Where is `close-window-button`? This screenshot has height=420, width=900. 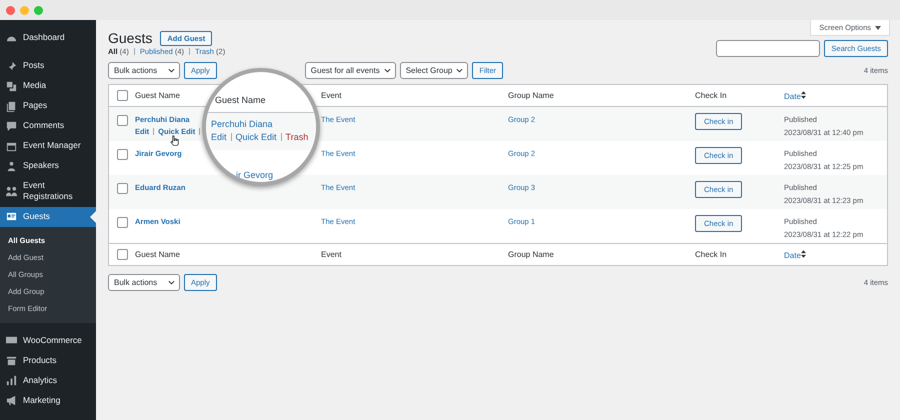 close-window-button is located at coordinates (10, 10).